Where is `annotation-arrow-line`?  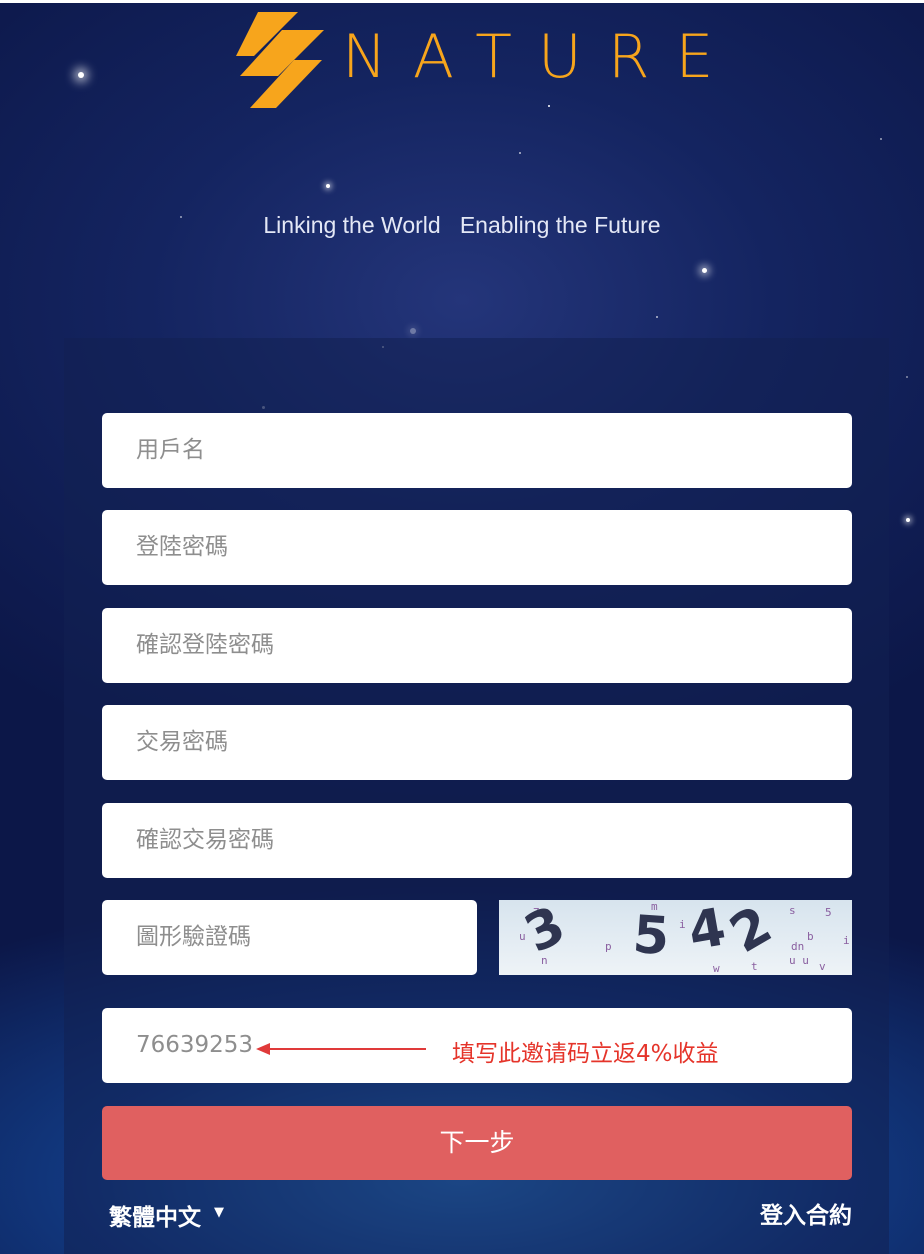
annotation-arrow-line is located at coordinates (344, 1049).